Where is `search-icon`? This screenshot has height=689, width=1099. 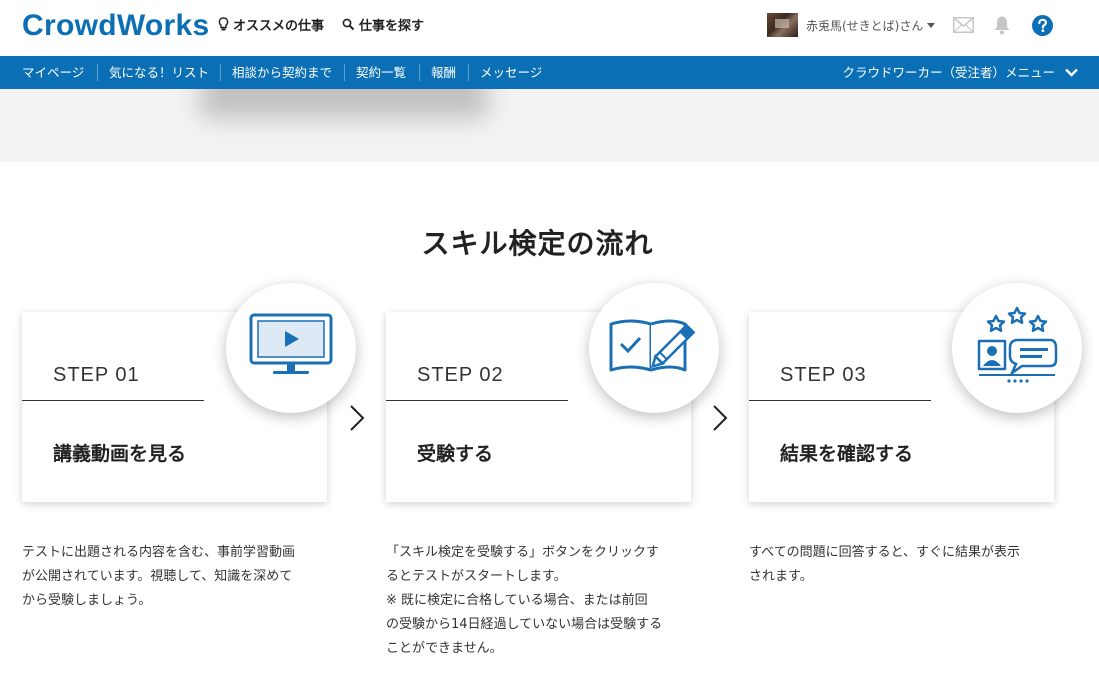
search-icon is located at coordinates (348, 24).